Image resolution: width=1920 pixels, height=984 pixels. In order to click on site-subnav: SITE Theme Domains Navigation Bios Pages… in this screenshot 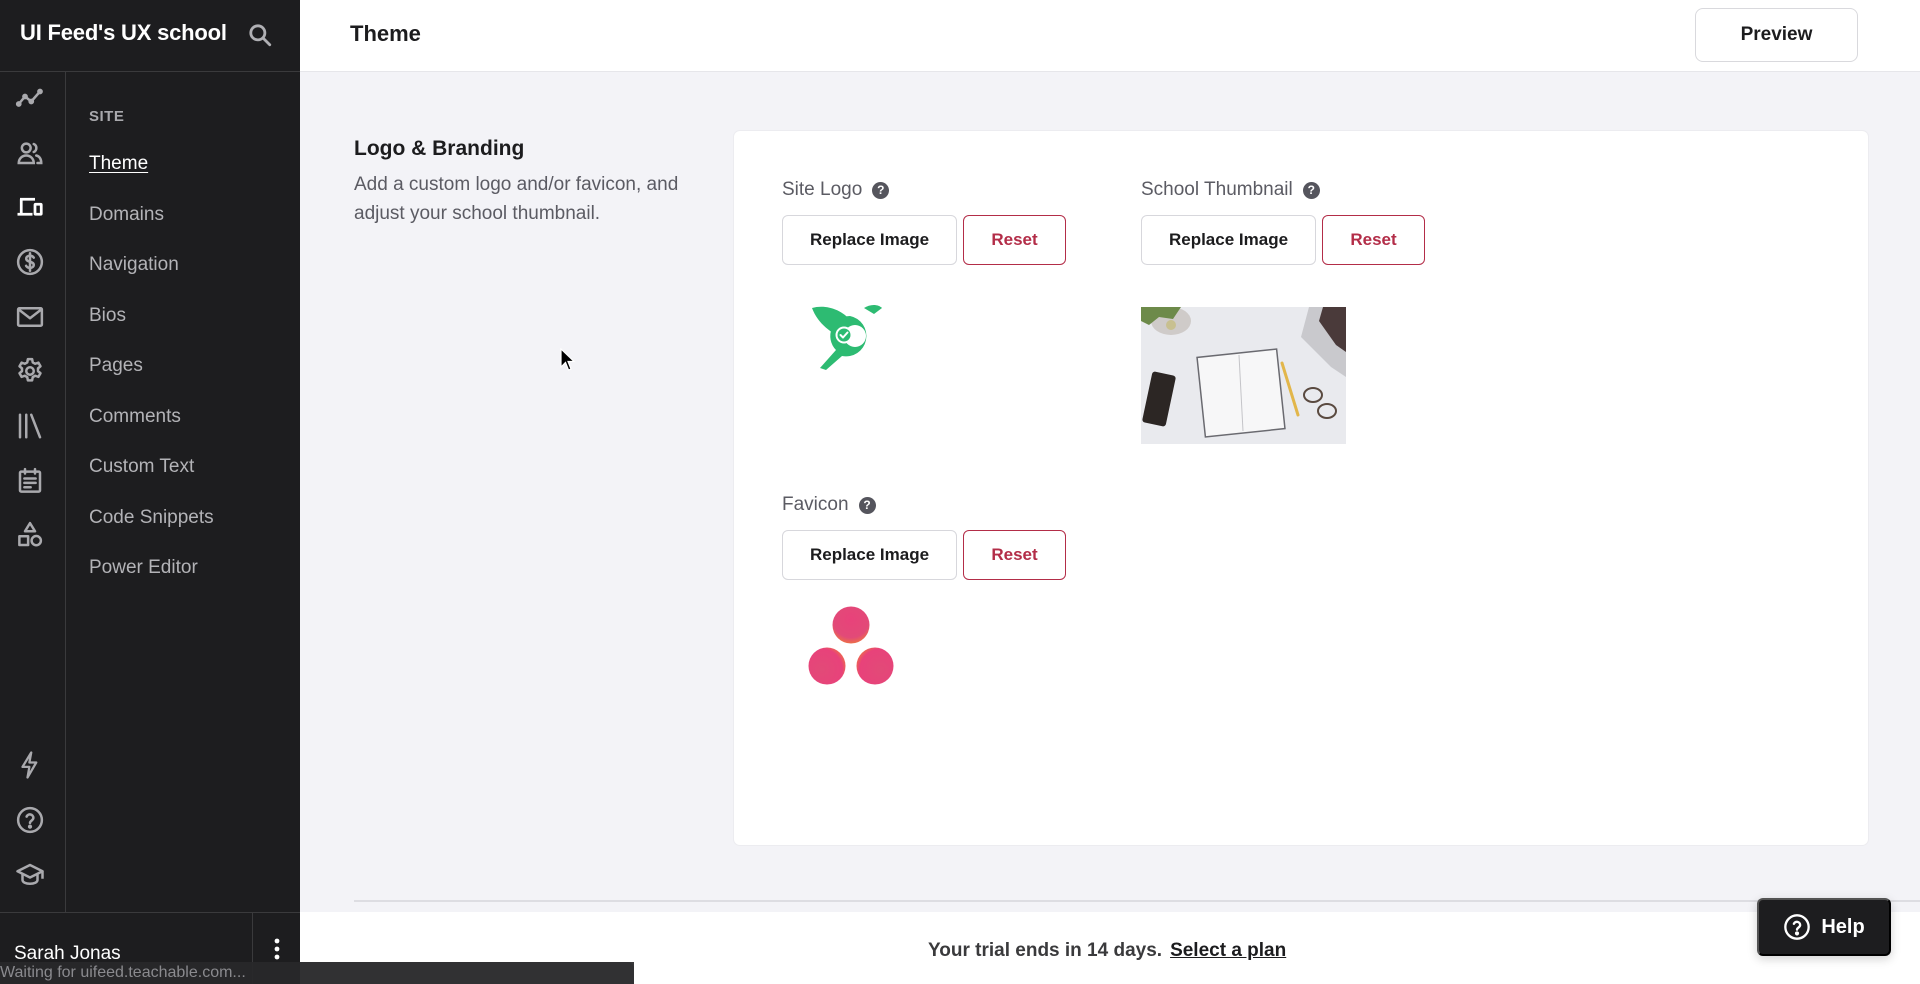, I will do `click(183, 492)`.